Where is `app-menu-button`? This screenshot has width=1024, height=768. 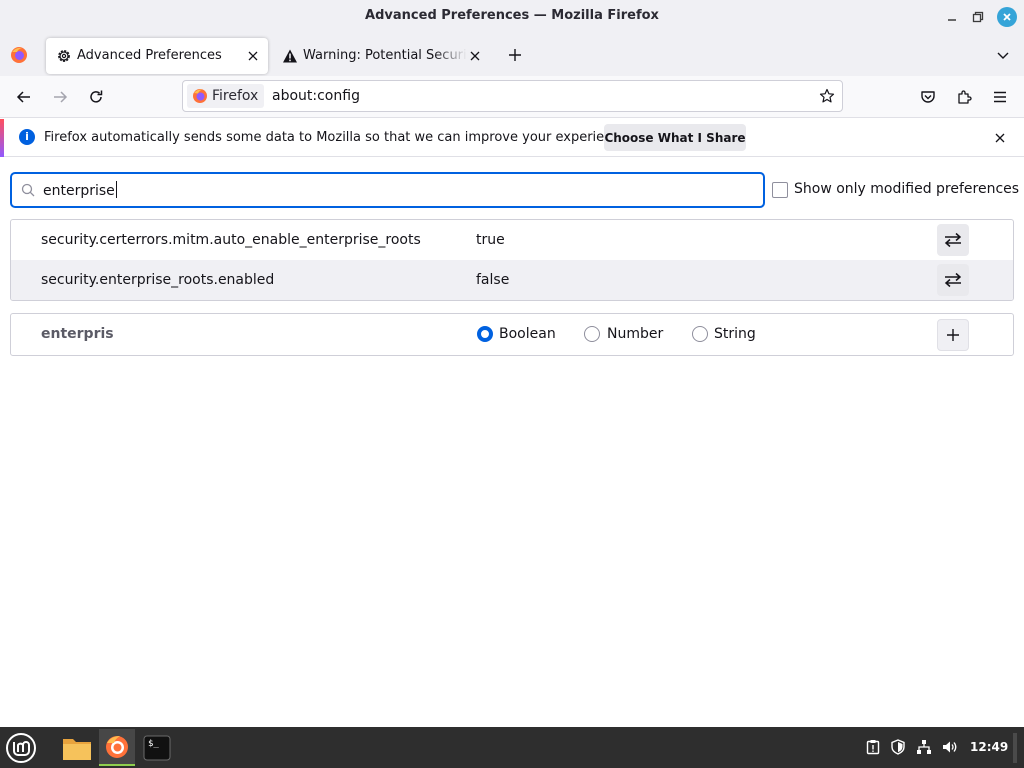
app-menu-button is located at coordinates (1000, 97).